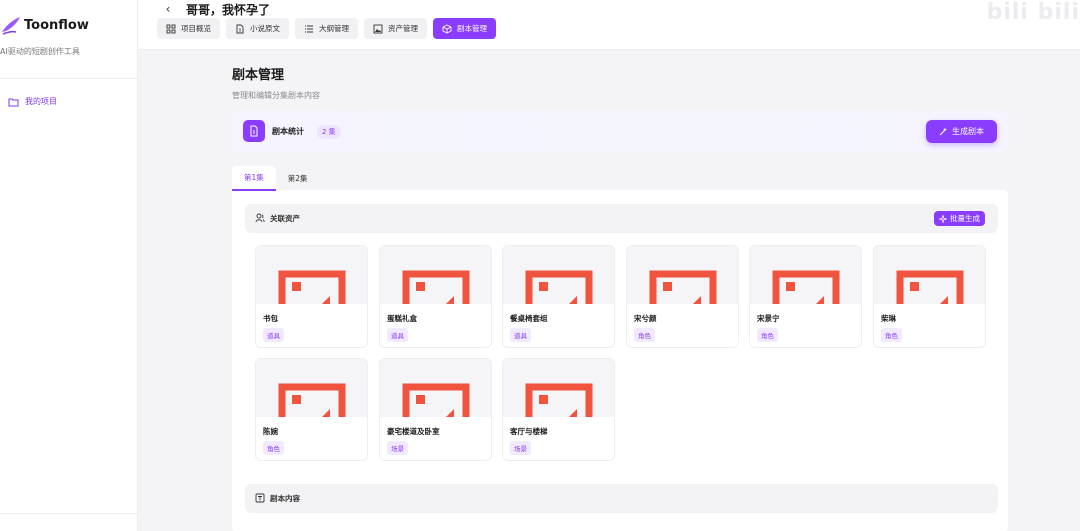 The height and width of the screenshot is (531, 1080). What do you see at coordinates (943, 218) in the screenshot?
I see `sparkle-icon` at bounding box center [943, 218].